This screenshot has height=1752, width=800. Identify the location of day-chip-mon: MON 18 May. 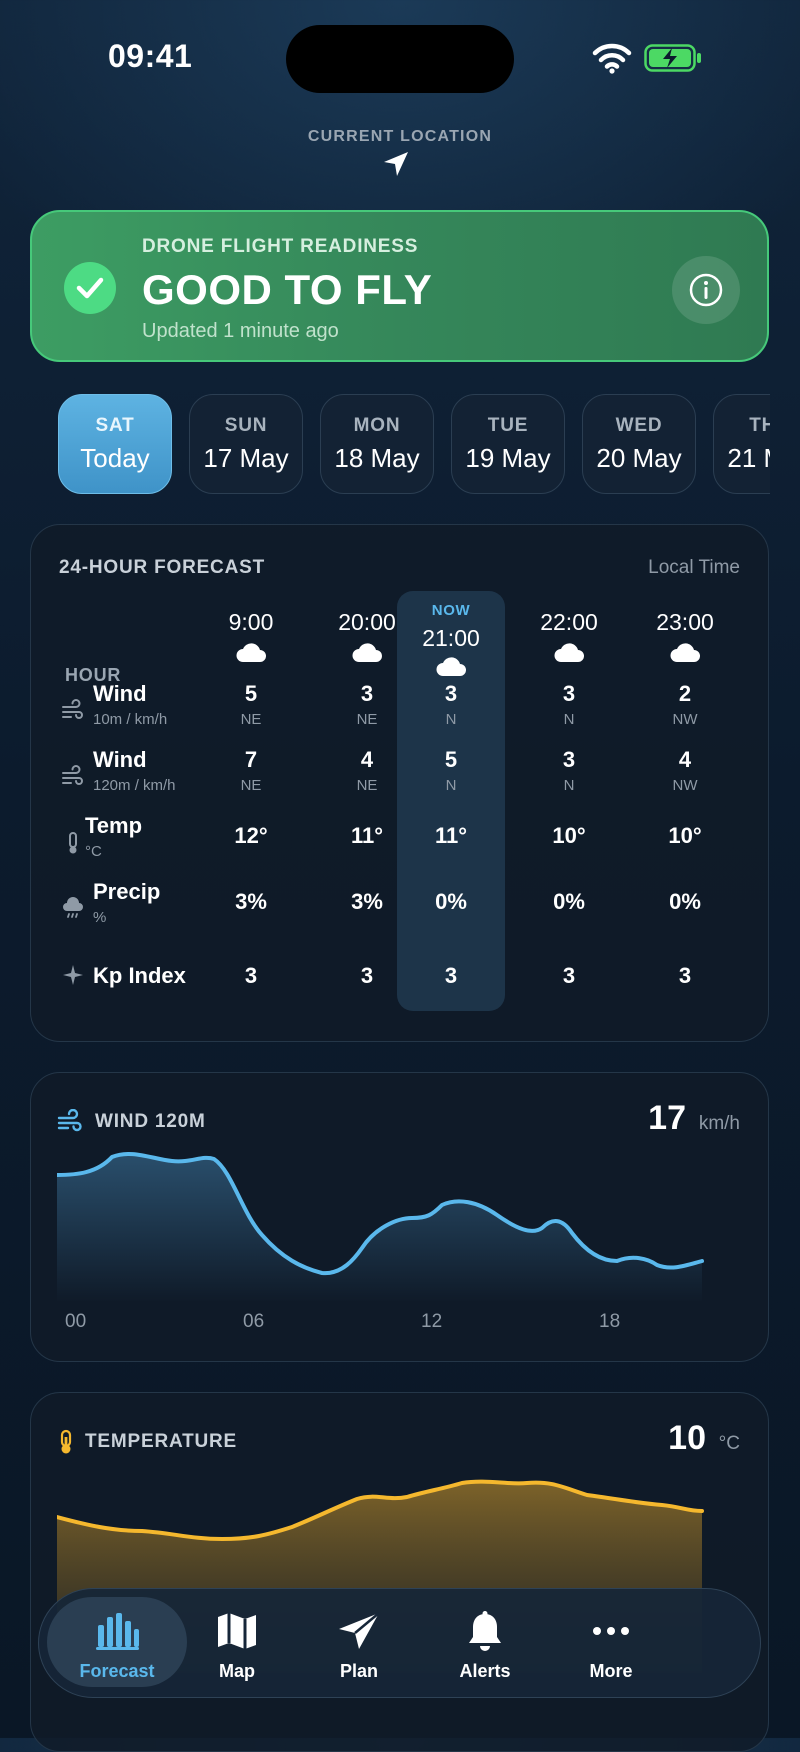
(377, 444).